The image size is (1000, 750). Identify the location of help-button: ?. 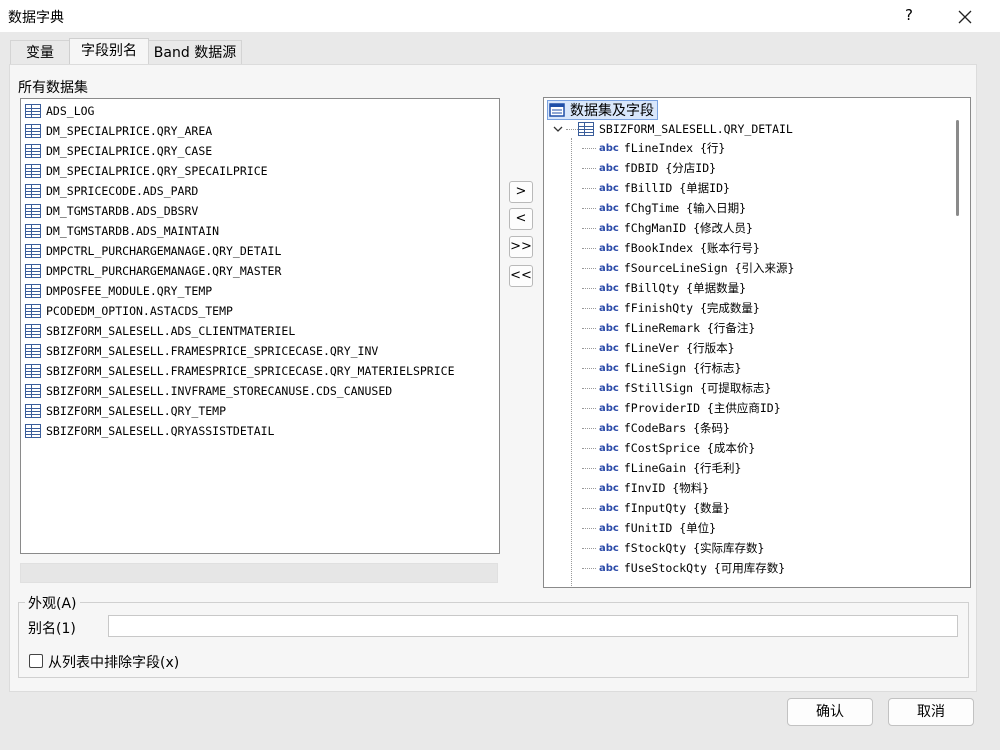
(909, 15).